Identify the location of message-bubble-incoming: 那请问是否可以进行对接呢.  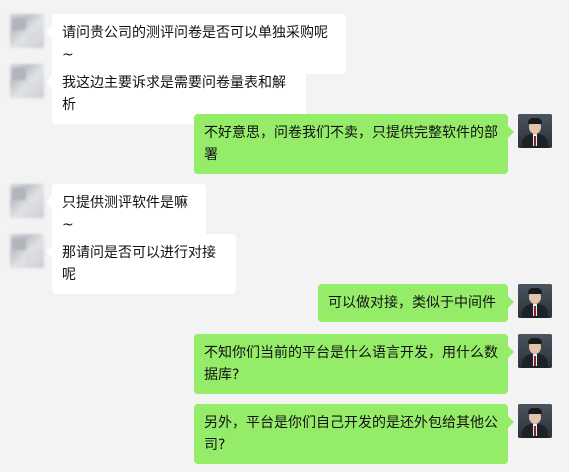
(141, 264).